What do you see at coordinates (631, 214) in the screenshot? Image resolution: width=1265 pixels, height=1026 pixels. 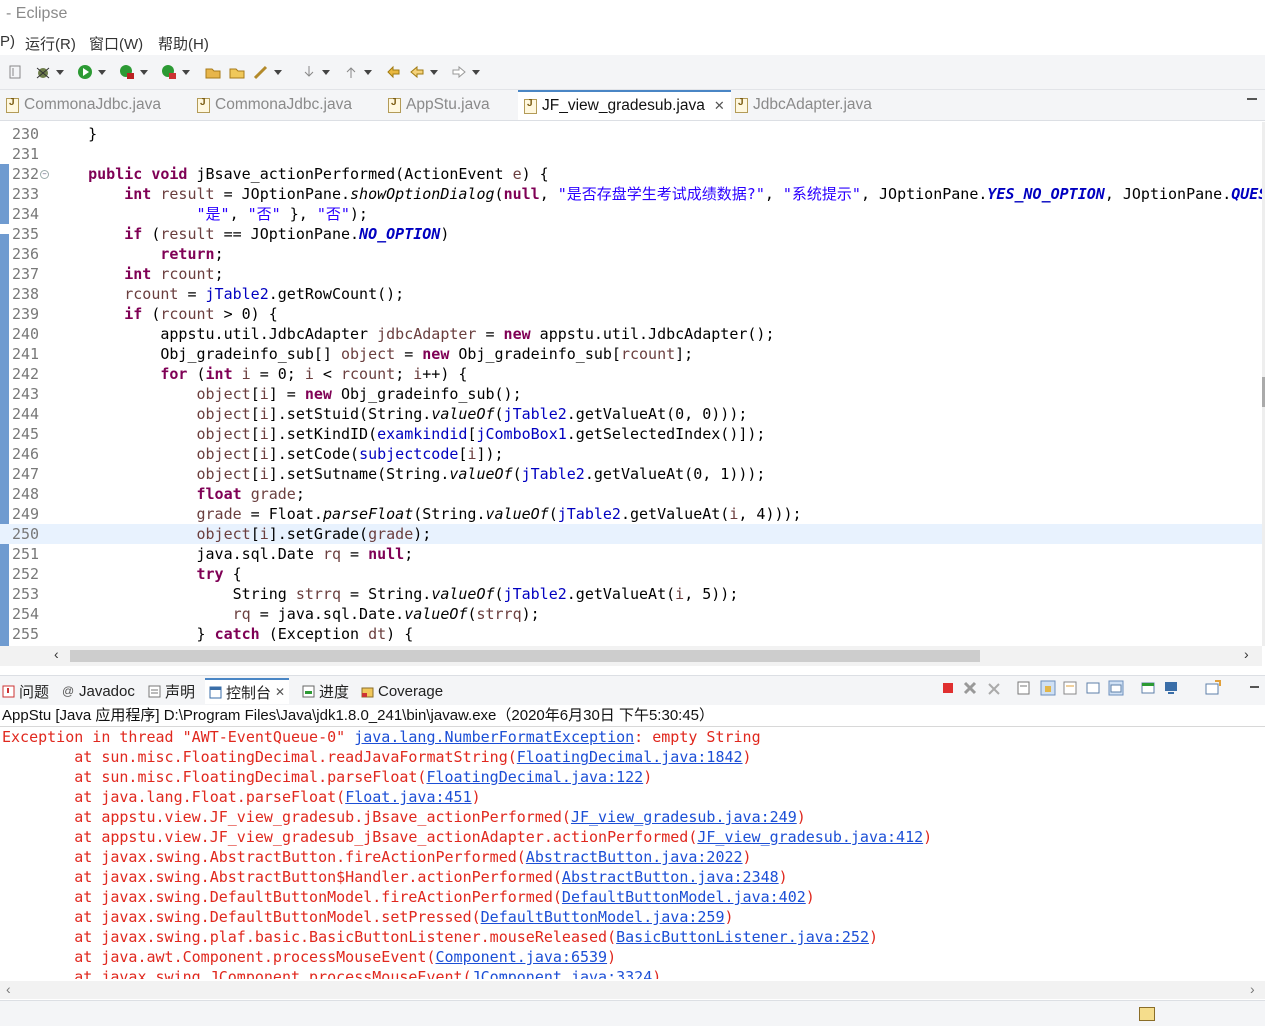 I see `code-line: 234 "是", "否" }, "否");` at bounding box center [631, 214].